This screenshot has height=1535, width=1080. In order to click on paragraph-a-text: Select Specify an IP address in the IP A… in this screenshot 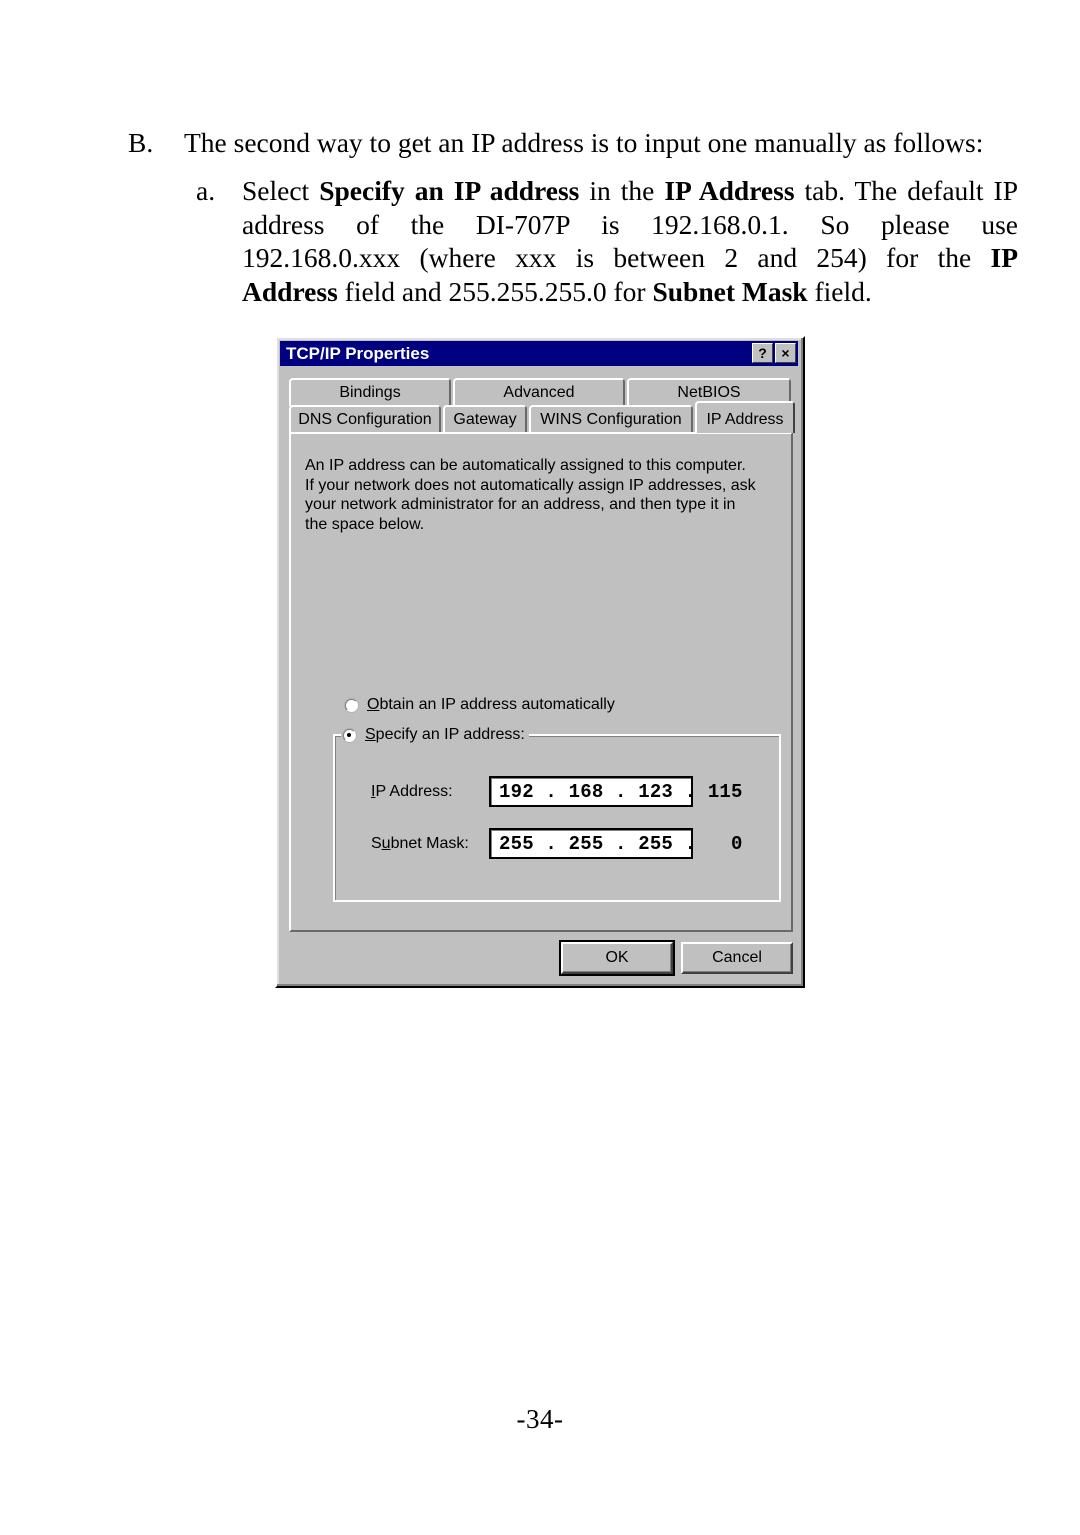, I will do `click(630, 241)`.